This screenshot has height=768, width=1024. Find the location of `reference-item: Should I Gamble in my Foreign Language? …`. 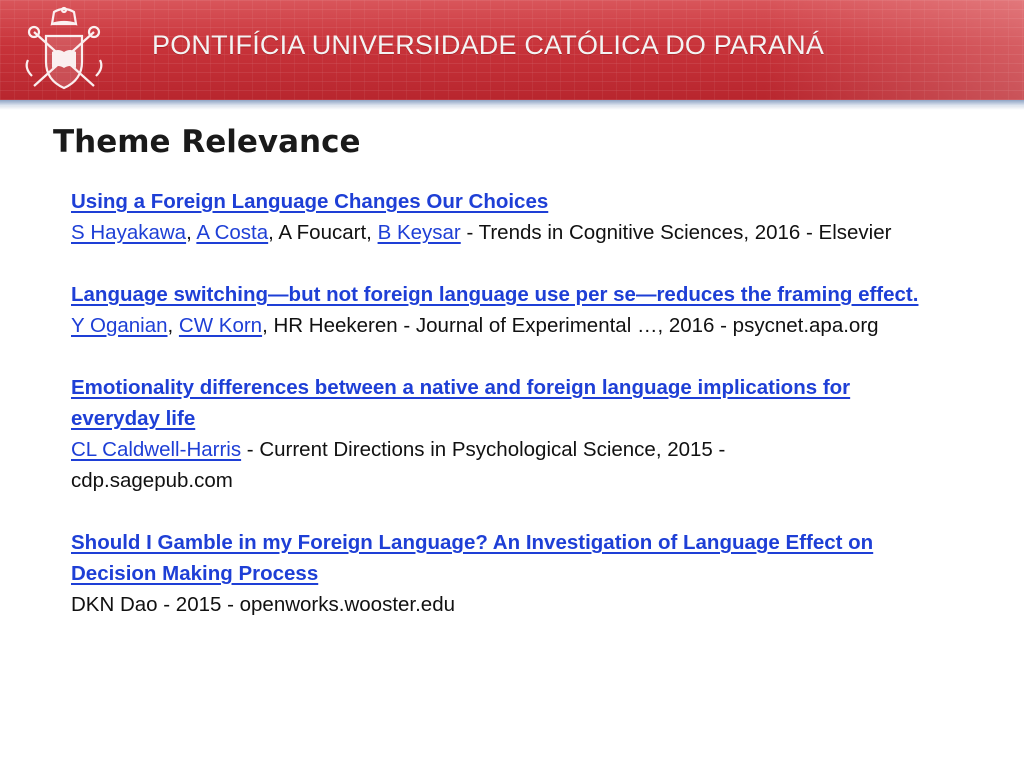

reference-item: Should I Gamble in my Foreign Language? … is located at coordinates (541, 573).